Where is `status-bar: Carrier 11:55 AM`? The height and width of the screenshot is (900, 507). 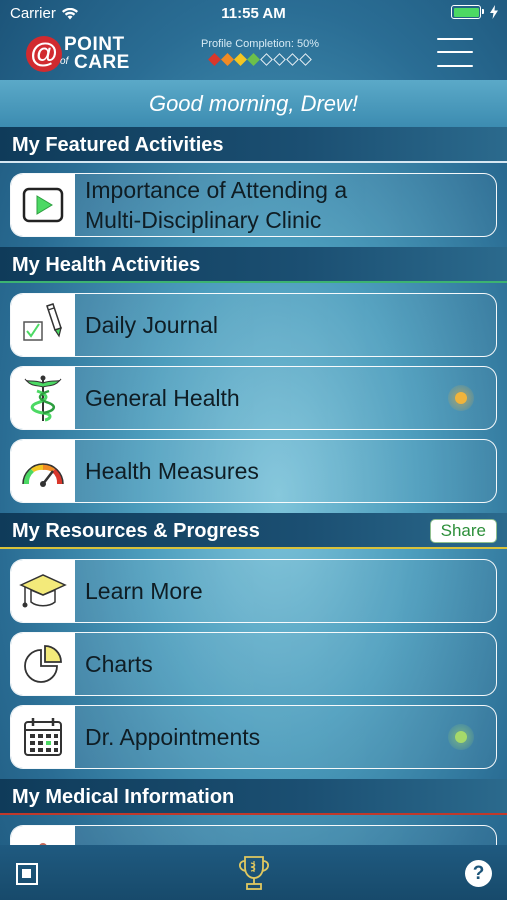
status-bar: Carrier 11:55 AM is located at coordinates (253, 14).